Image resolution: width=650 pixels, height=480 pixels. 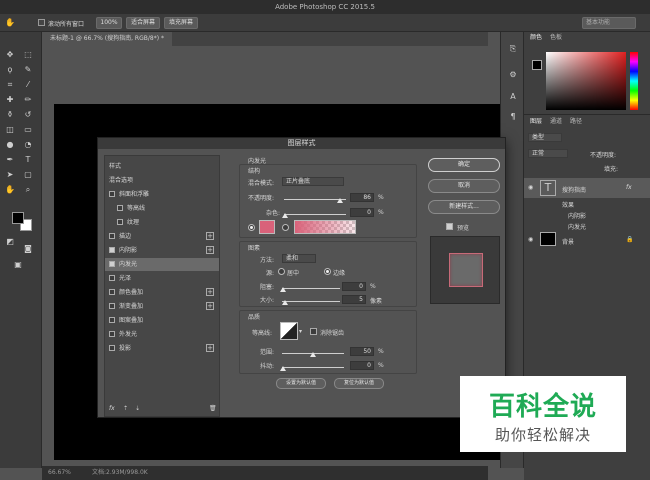 What do you see at coordinates (311, 301) in the screenshot?
I see `size-slider` at bounding box center [311, 301].